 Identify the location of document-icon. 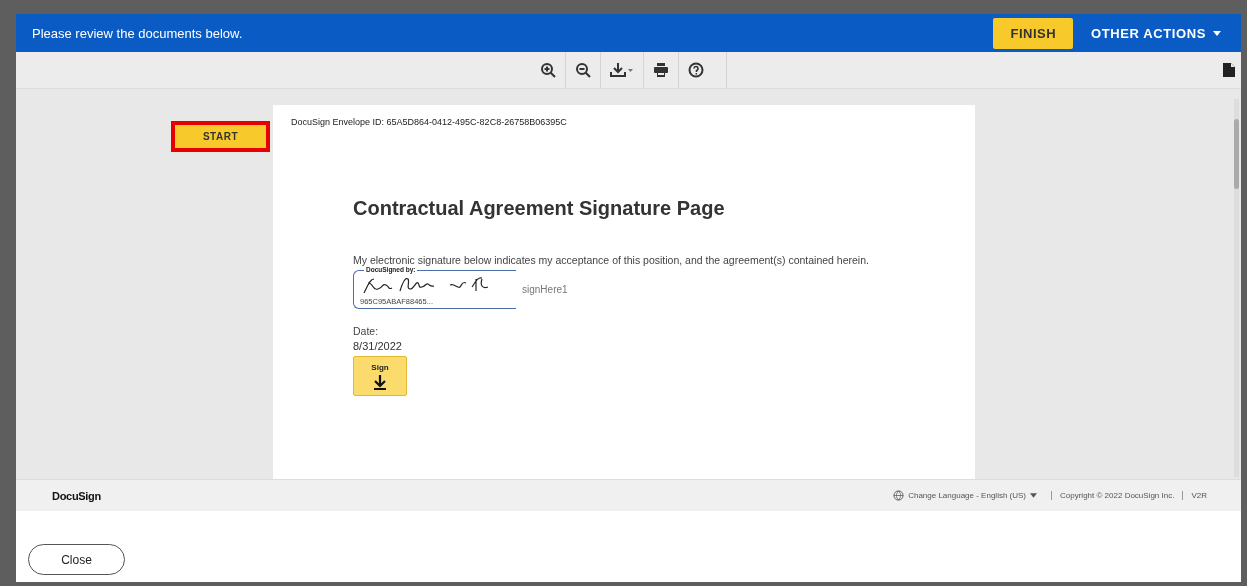
(1229, 70).